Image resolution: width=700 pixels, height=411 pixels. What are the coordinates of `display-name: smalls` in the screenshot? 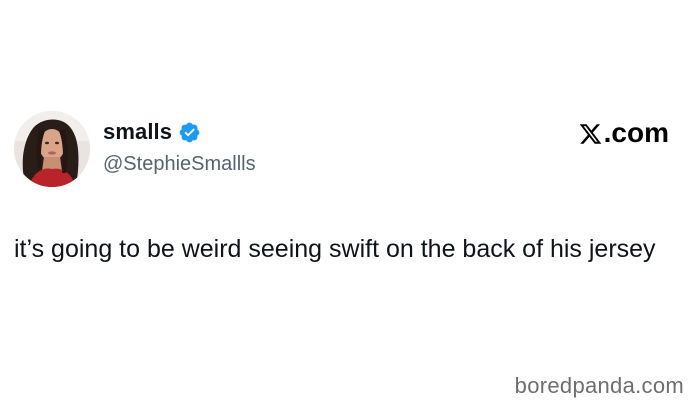 It's located at (137, 132).